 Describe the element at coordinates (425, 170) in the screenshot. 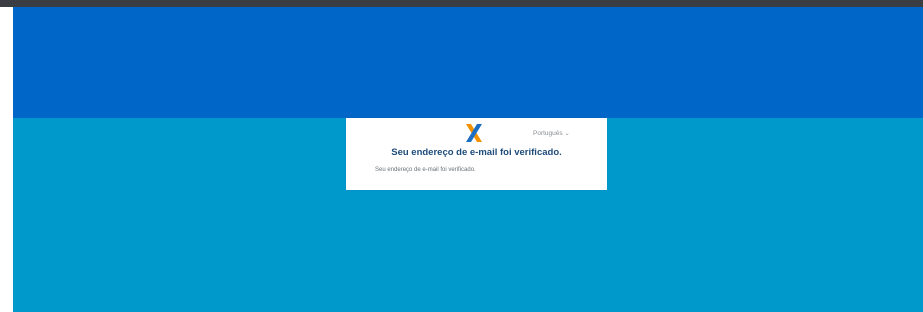

I see `verification-message: Seu endereço de e-mail foi verificado.` at that location.